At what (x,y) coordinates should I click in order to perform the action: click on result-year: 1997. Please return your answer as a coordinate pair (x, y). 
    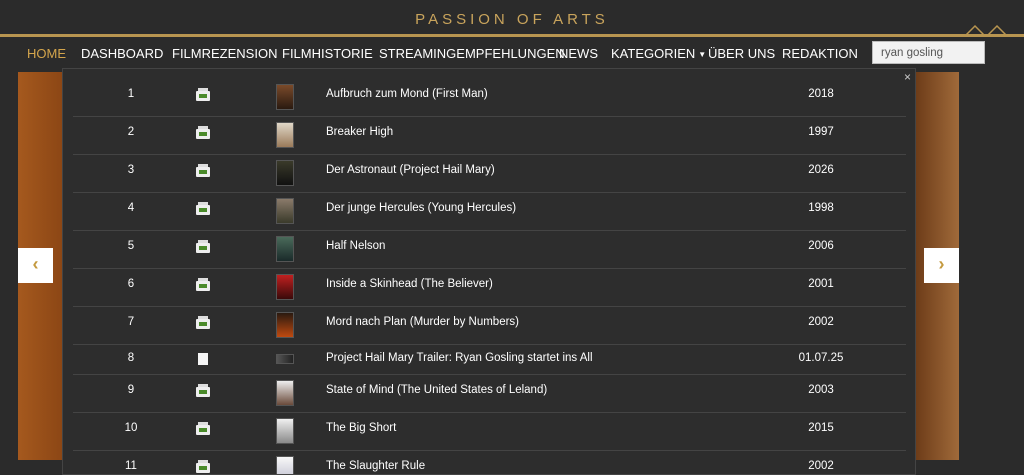
    Looking at the image, I should click on (821, 132).